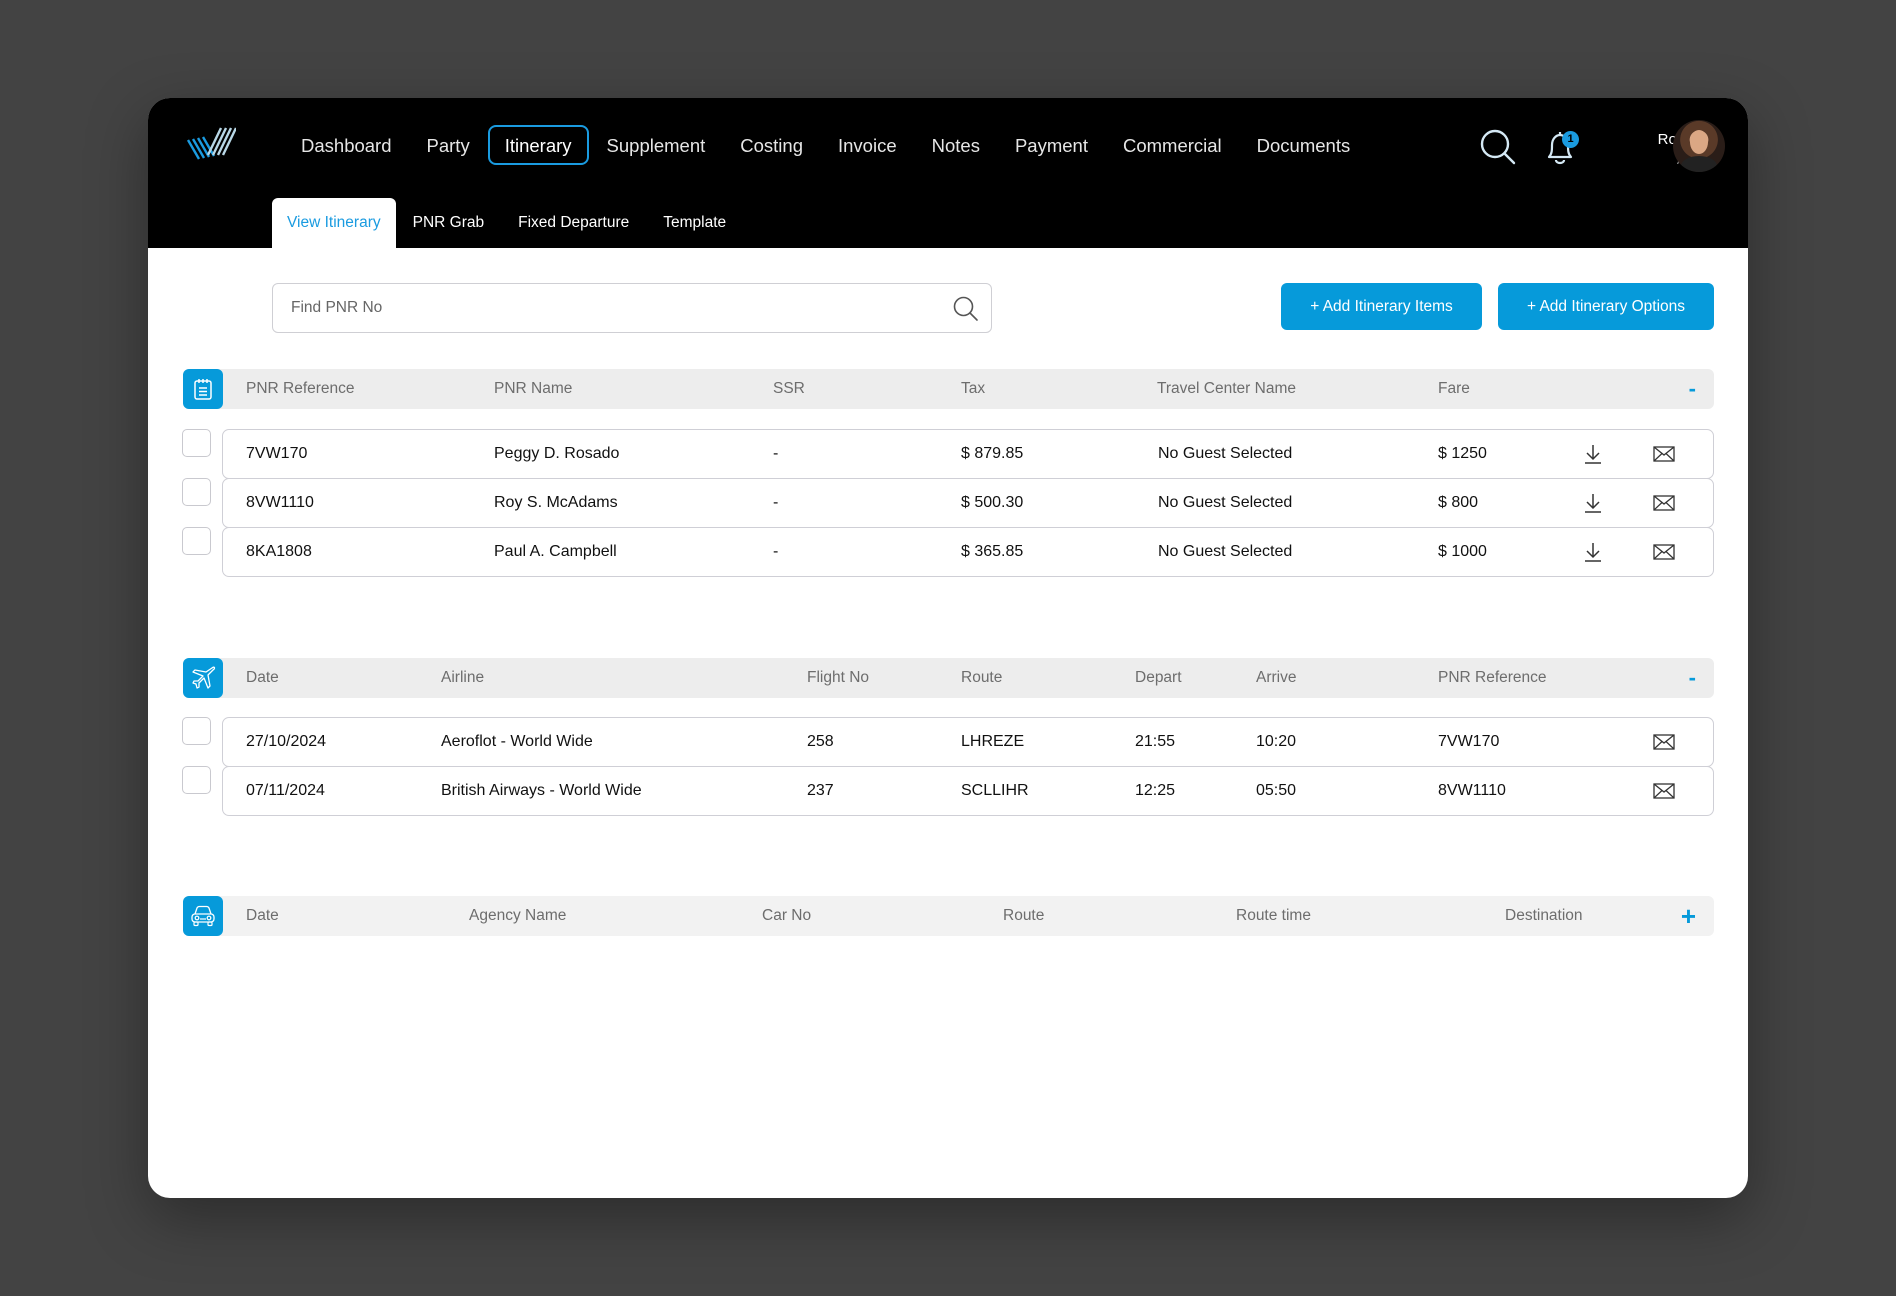 This screenshot has width=1896, height=1296. What do you see at coordinates (656, 145) in the screenshot?
I see `nav-supplement: Supplement` at bounding box center [656, 145].